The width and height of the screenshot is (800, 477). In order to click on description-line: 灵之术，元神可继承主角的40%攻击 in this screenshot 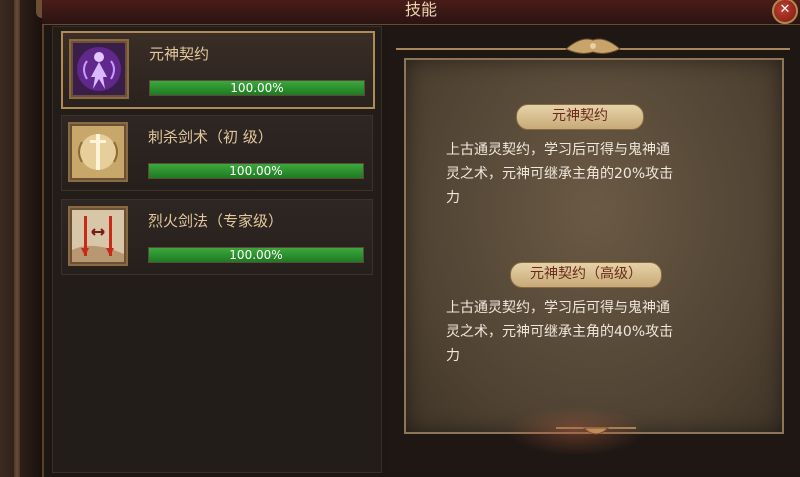, I will do `click(560, 332)`.